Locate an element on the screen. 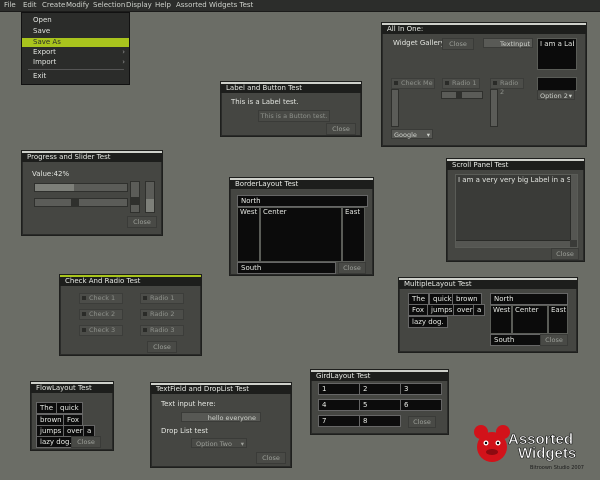 The height and width of the screenshot is (480, 600). google-droplist: Google ▾ is located at coordinates (412, 134).